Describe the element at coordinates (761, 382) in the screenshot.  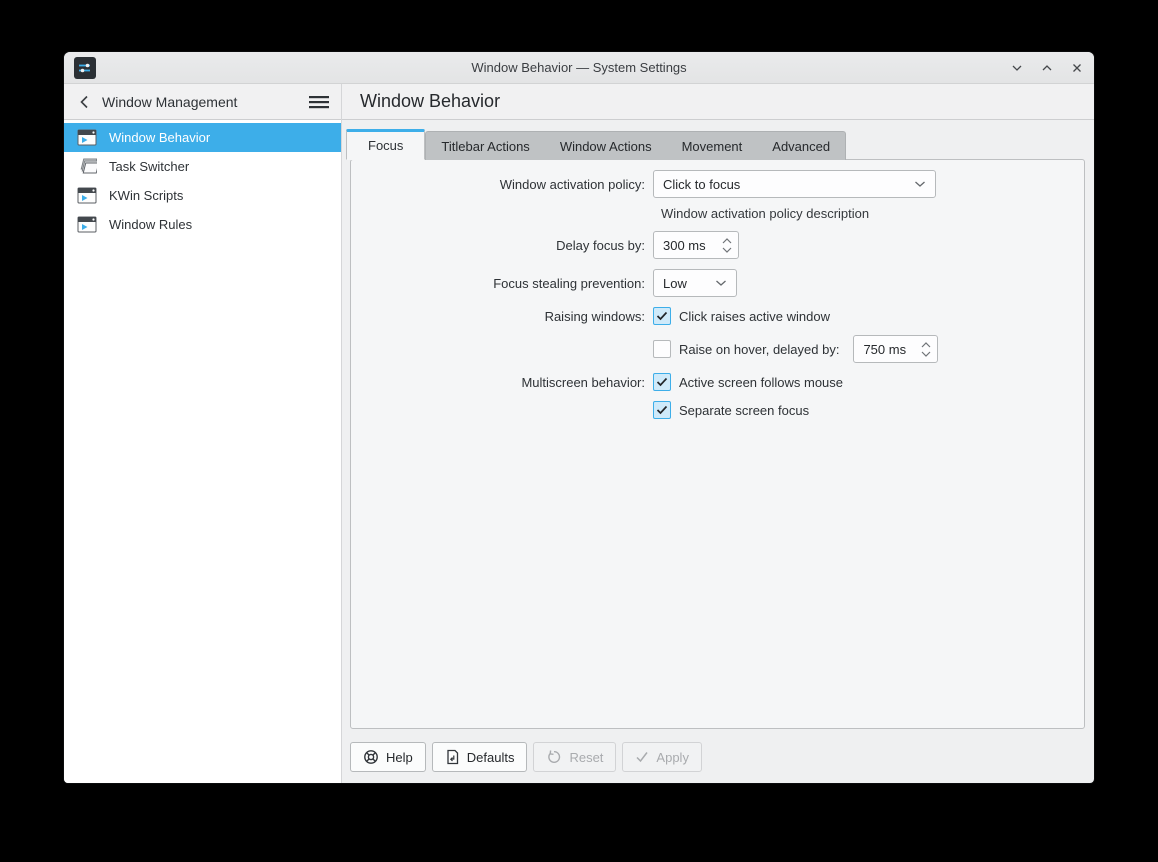
I see `active-screen-follows-mouse-label: Active screen follows mouse` at that location.